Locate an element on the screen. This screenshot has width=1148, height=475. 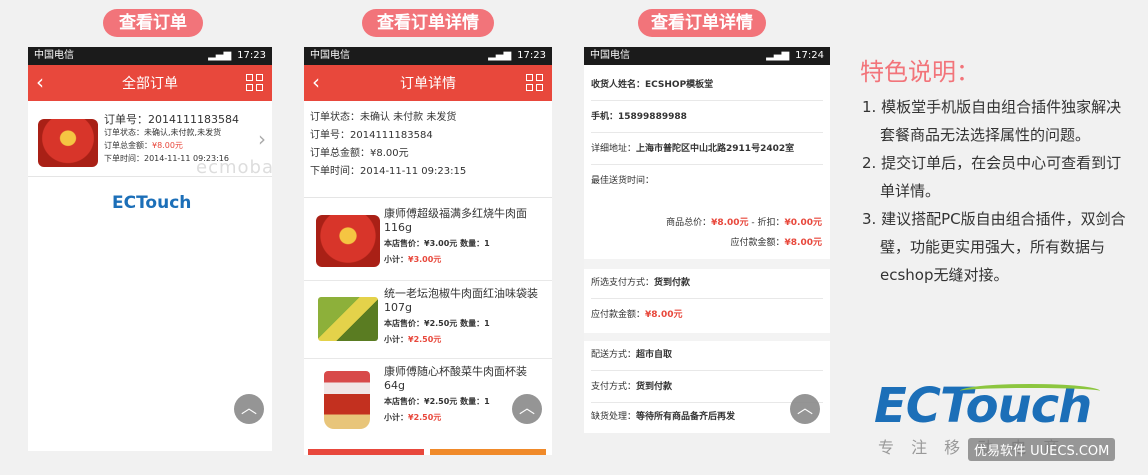
product-price: 本店售价：¥3.00元 数量：1 is located at coordinates (437, 243).